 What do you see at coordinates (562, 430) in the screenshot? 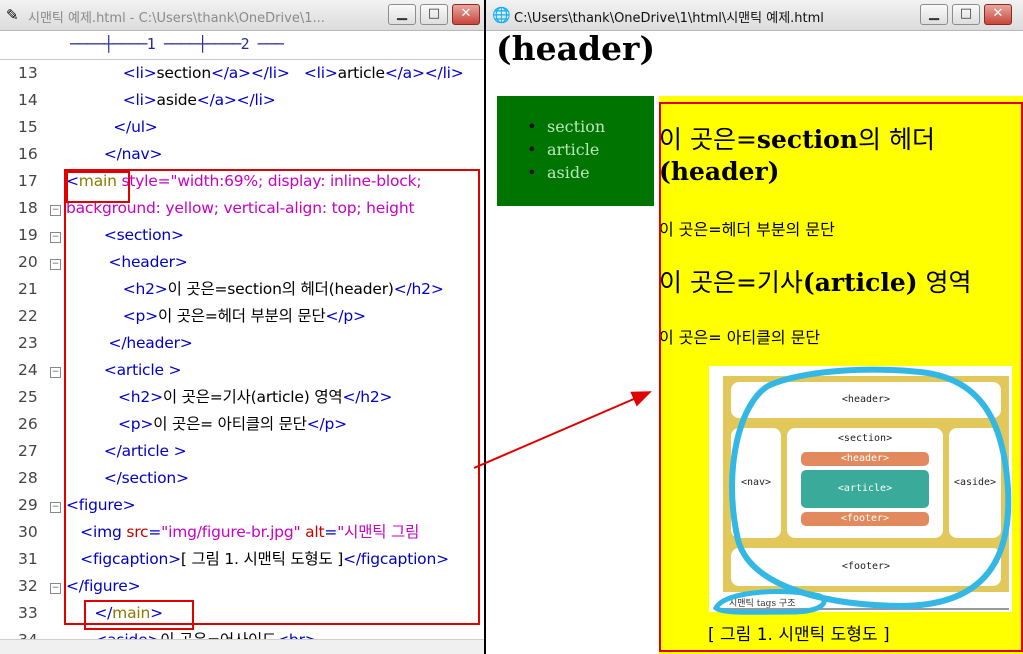
I see `annotation-arrow` at bounding box center [562, 430].